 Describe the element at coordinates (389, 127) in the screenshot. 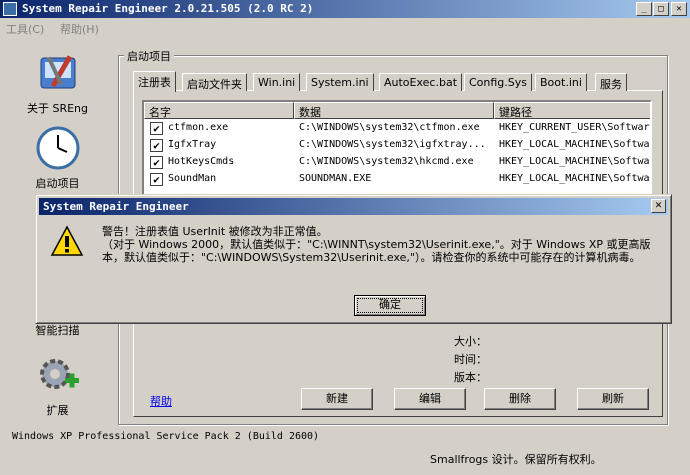

I see `row-data: C:\WINDOWS\system32\ctfmon.exe` at that location.